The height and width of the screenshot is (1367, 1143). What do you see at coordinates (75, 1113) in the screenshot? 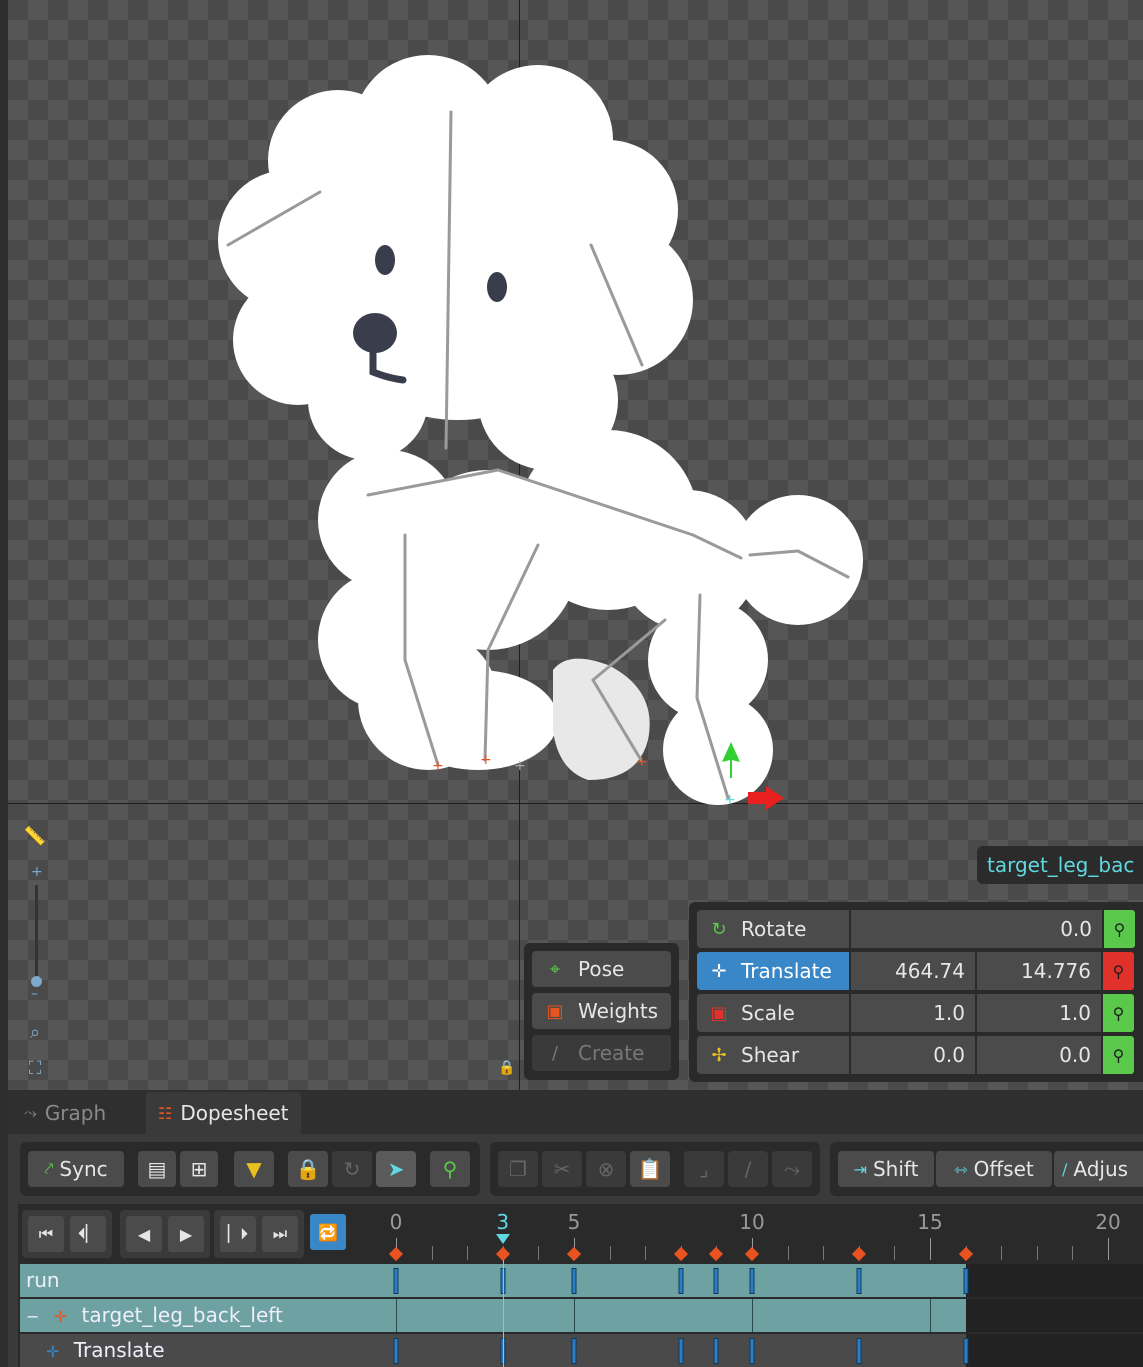
I see `tab-graph-label: Graph` at bounding box center [75, 1113].